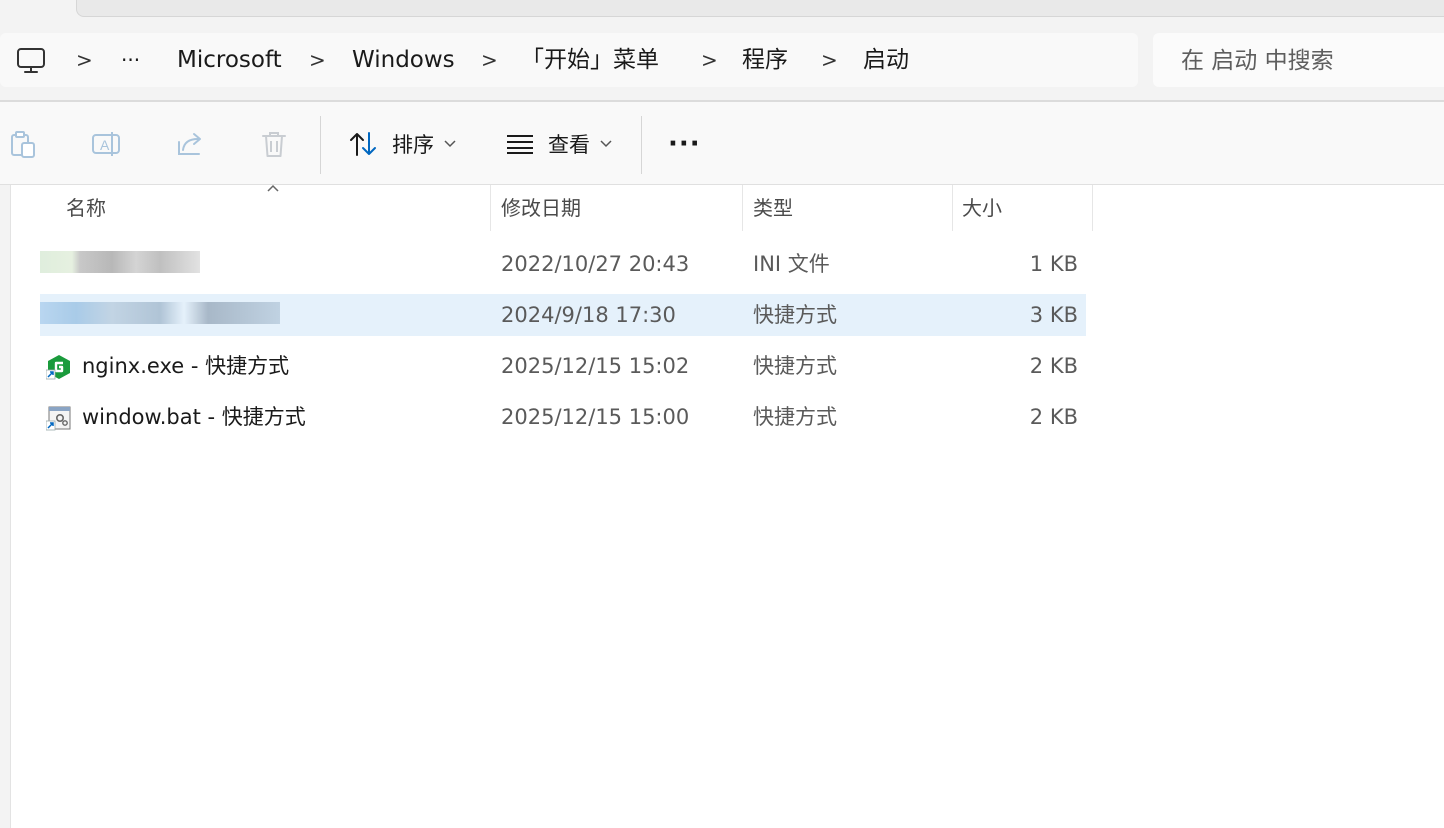 This screenshot has height=828, width=1444. I want to click on file-row-selected: 2024/9/18 17:30 快捷方式 3 KB, so click(563, 315).